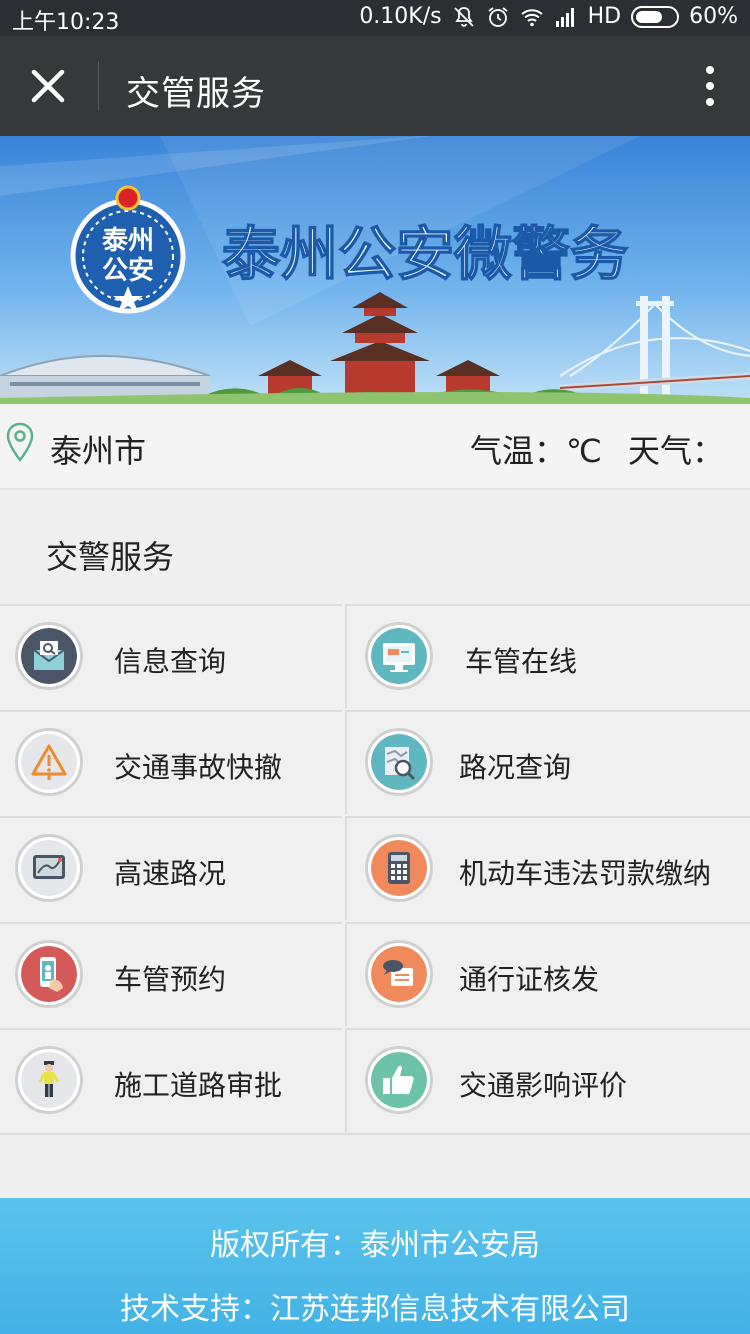 The width and height of the screenshot is (750, 1334). I want to click on service-item-traffic-impact: 交通影响评价, so click(547, 1080).